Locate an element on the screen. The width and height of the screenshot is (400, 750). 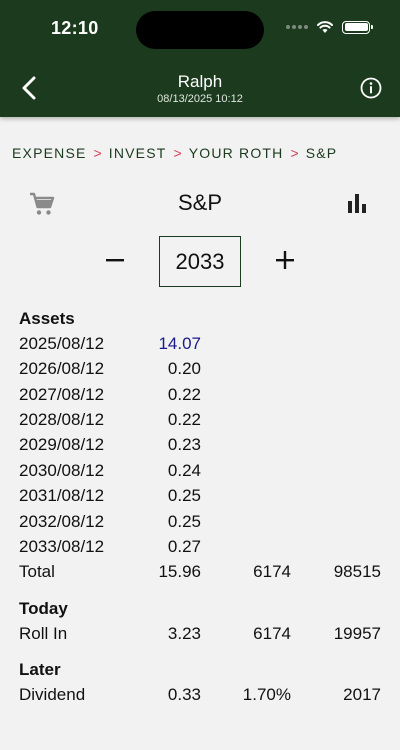
dividend-value-1: 0.33 is located at coordinates (184, 694).